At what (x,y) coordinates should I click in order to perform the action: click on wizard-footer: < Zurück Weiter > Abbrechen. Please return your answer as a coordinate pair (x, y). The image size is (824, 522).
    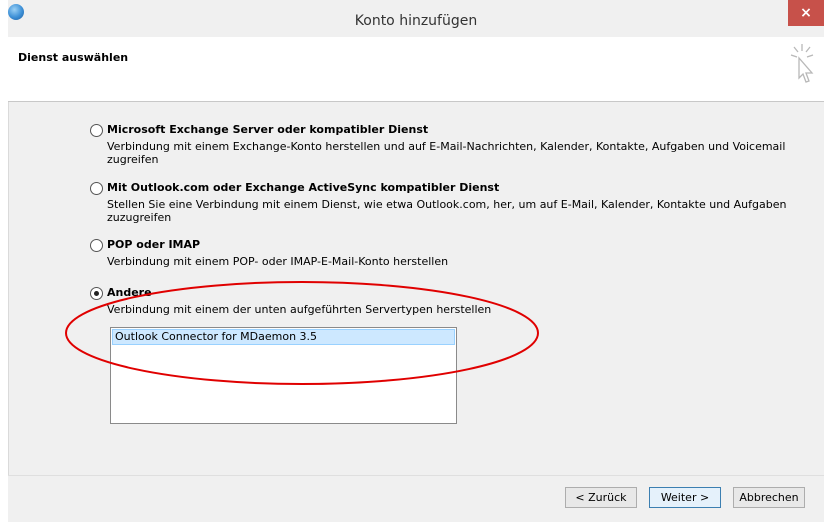
    Looking at the image, I should click on (416, 498).